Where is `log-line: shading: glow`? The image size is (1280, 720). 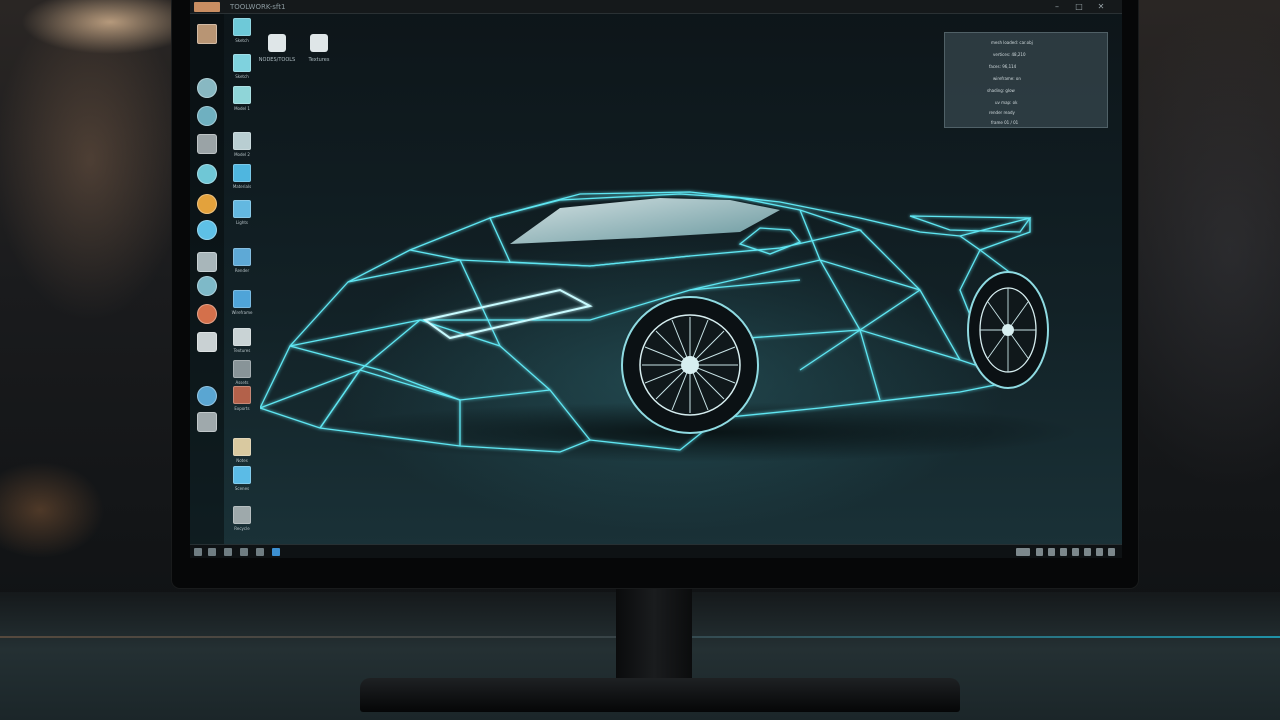 log-line: shading: glow is located at coordinates (1001, 90).